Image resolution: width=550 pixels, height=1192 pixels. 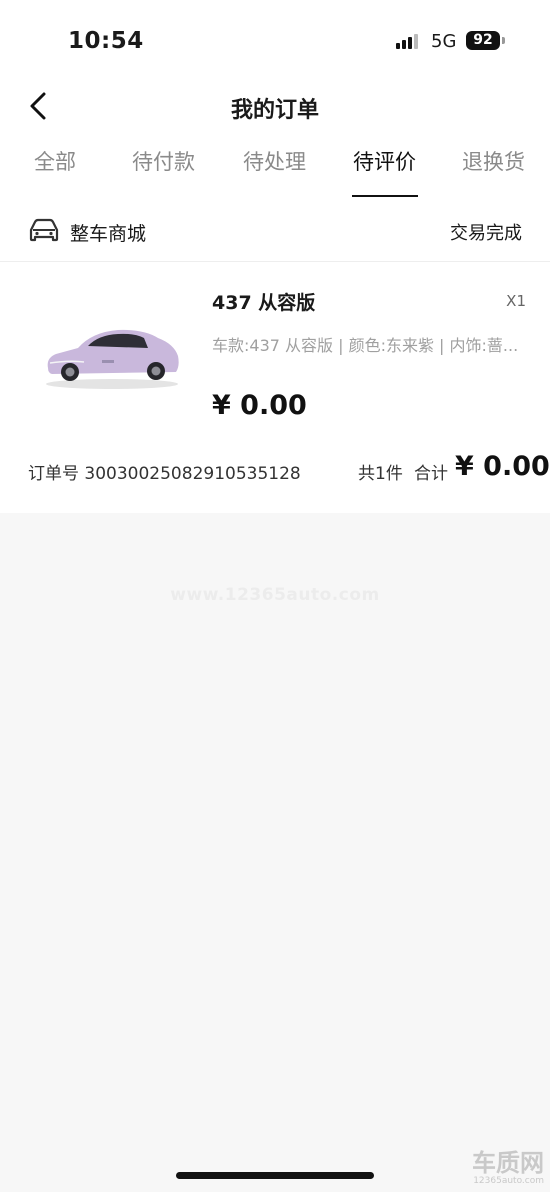 What do you see at coordinates (108, 234) in the screenshot?
I see `store-name: 整车商城` at bounding box center [108, 234].